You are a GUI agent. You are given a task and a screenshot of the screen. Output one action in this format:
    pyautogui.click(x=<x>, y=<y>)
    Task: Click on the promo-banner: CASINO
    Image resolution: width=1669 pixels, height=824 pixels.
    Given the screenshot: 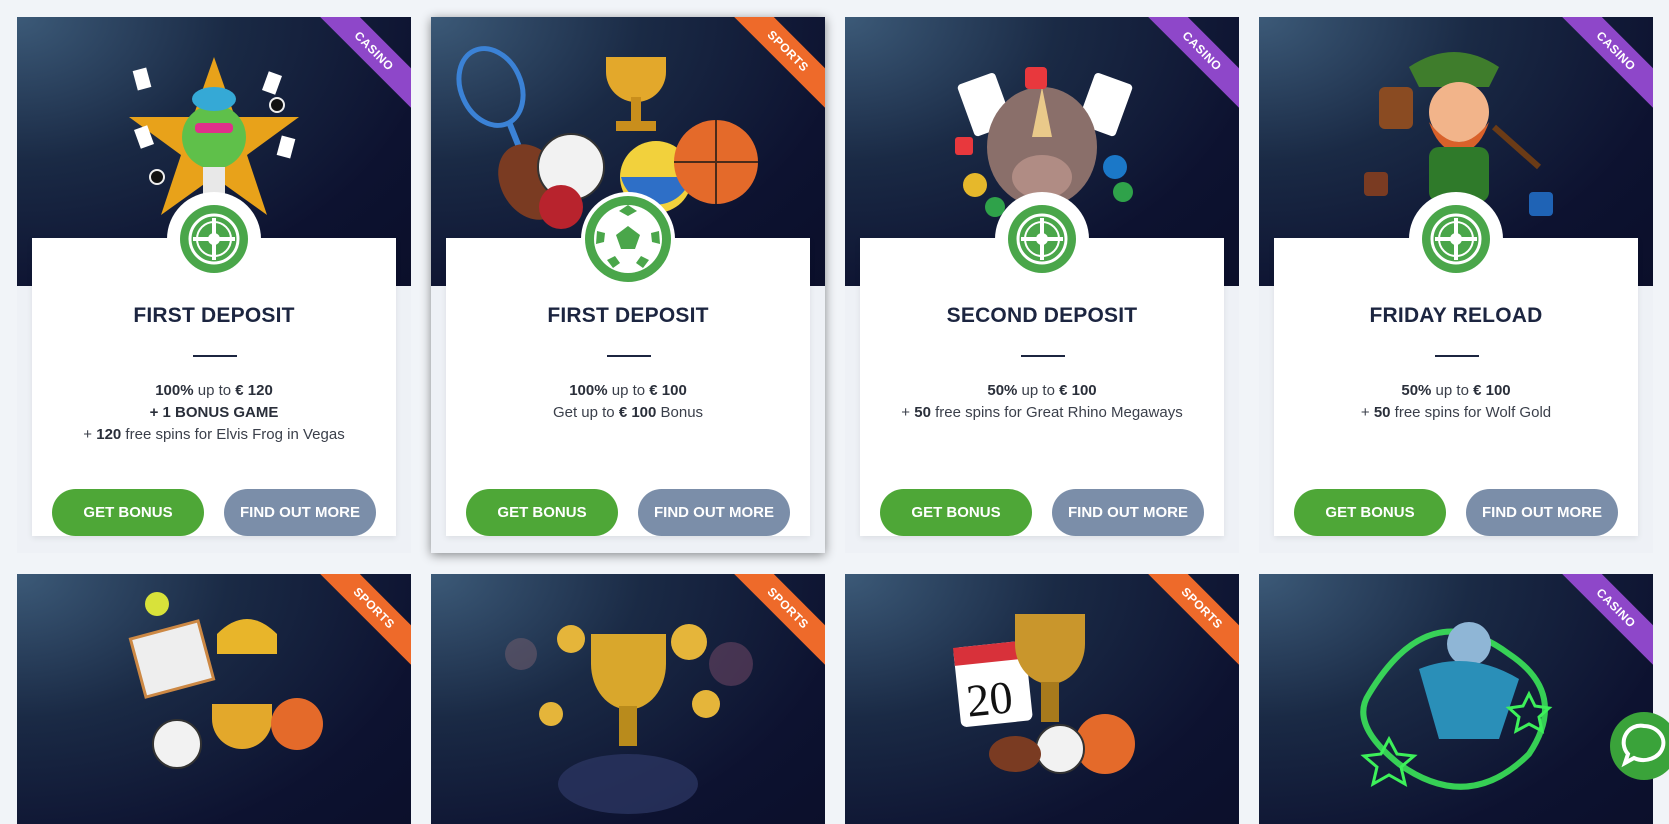 What is the action you would take?
    pyautogui.click(x=1456, y=699)
    